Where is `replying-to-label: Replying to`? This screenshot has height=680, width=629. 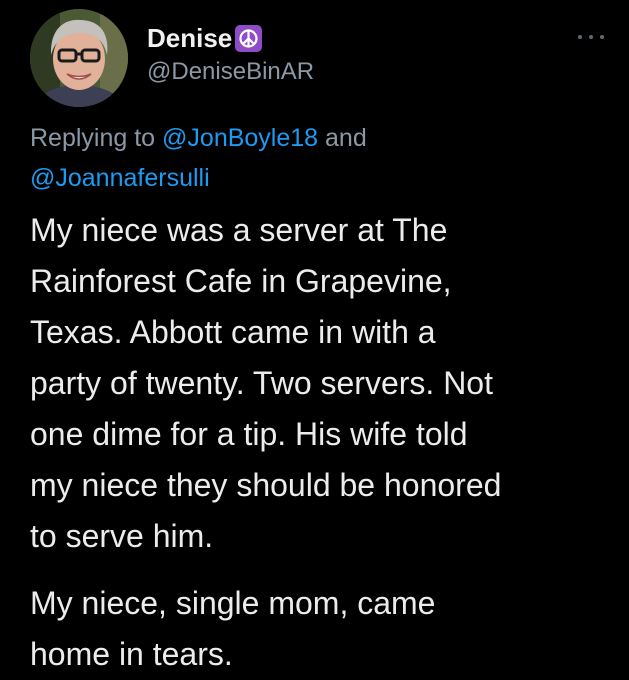 replying-to-label: Replying to is located at coordinates (93, 138).